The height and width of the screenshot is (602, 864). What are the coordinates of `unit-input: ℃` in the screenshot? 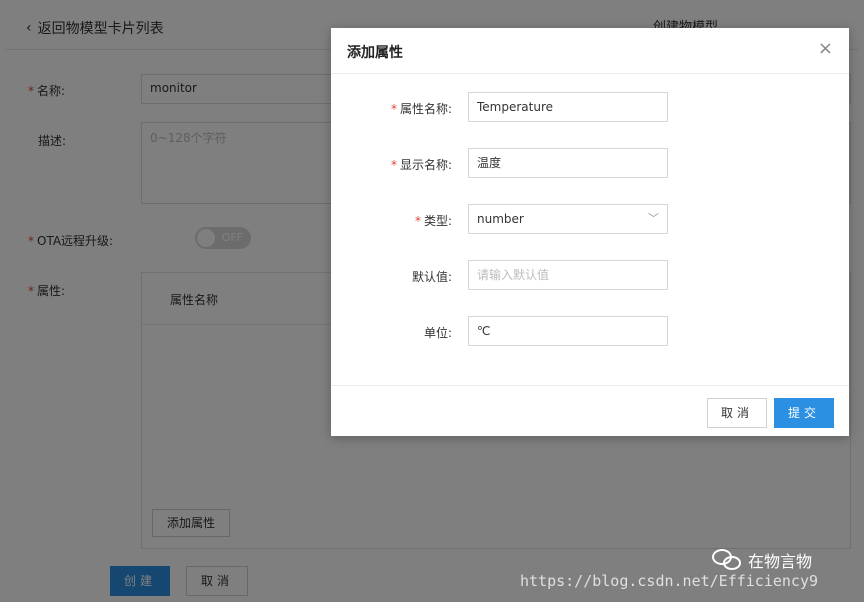 It's located at (568, 331).